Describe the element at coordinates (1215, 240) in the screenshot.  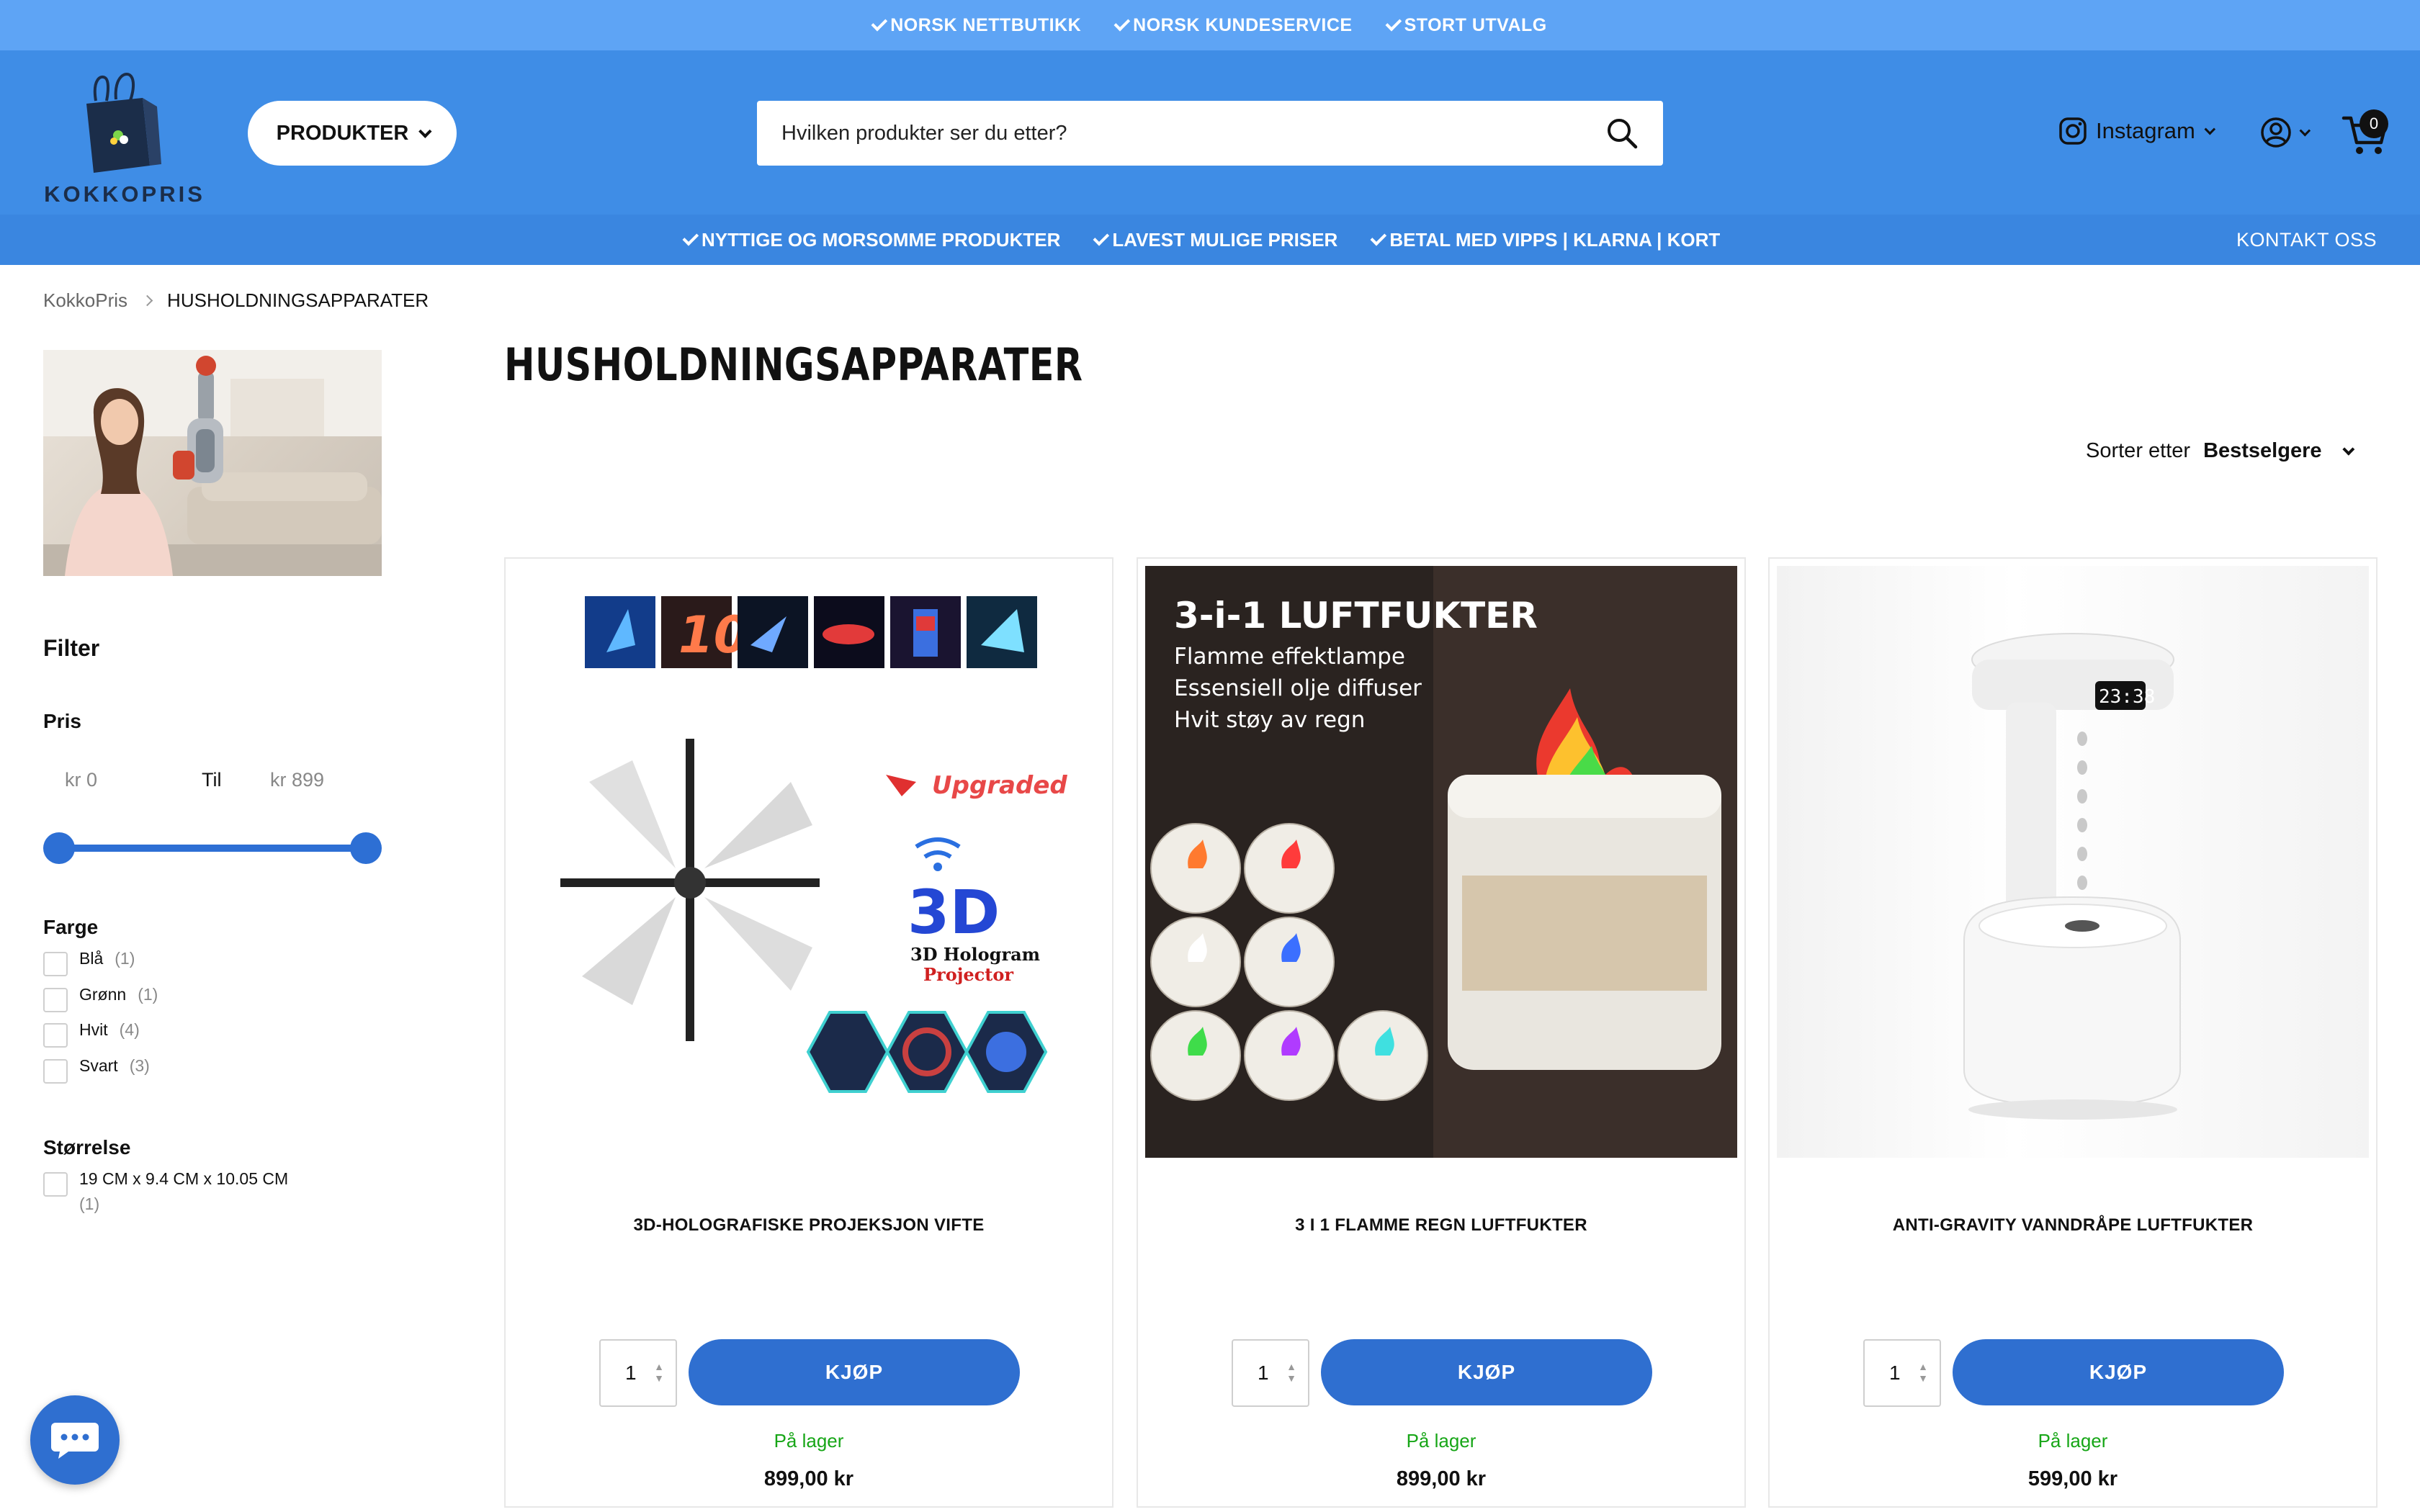
I see `usp-item: LAVEST MULIGE PRISER` at that location.